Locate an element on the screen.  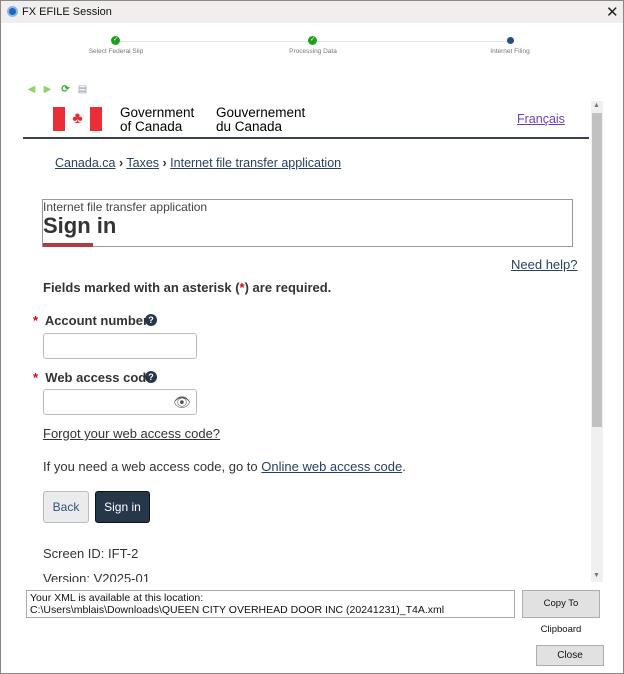
close-window-icon: ✕ is located at coordinates (612, 12).